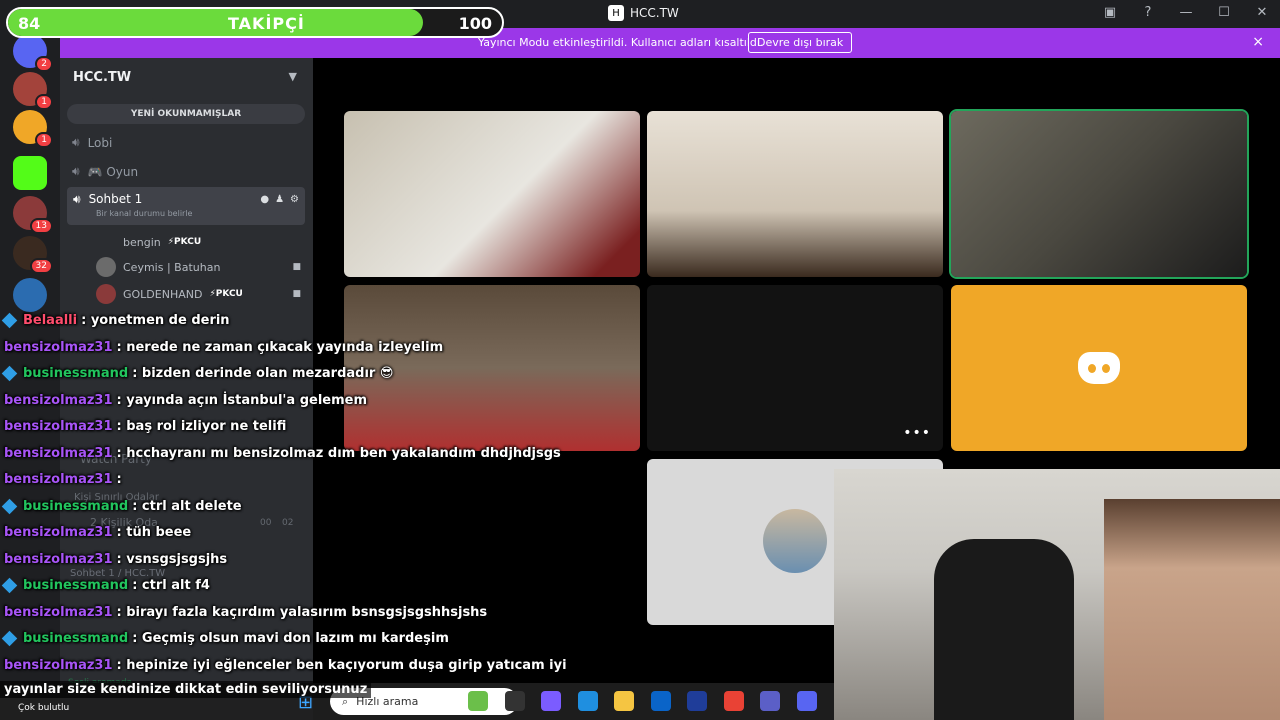  Describe the element at coordinates (198, 294) in the screenshot. I see `voice-member: GOLDENHAND ⚡PKCU ■` at that location.